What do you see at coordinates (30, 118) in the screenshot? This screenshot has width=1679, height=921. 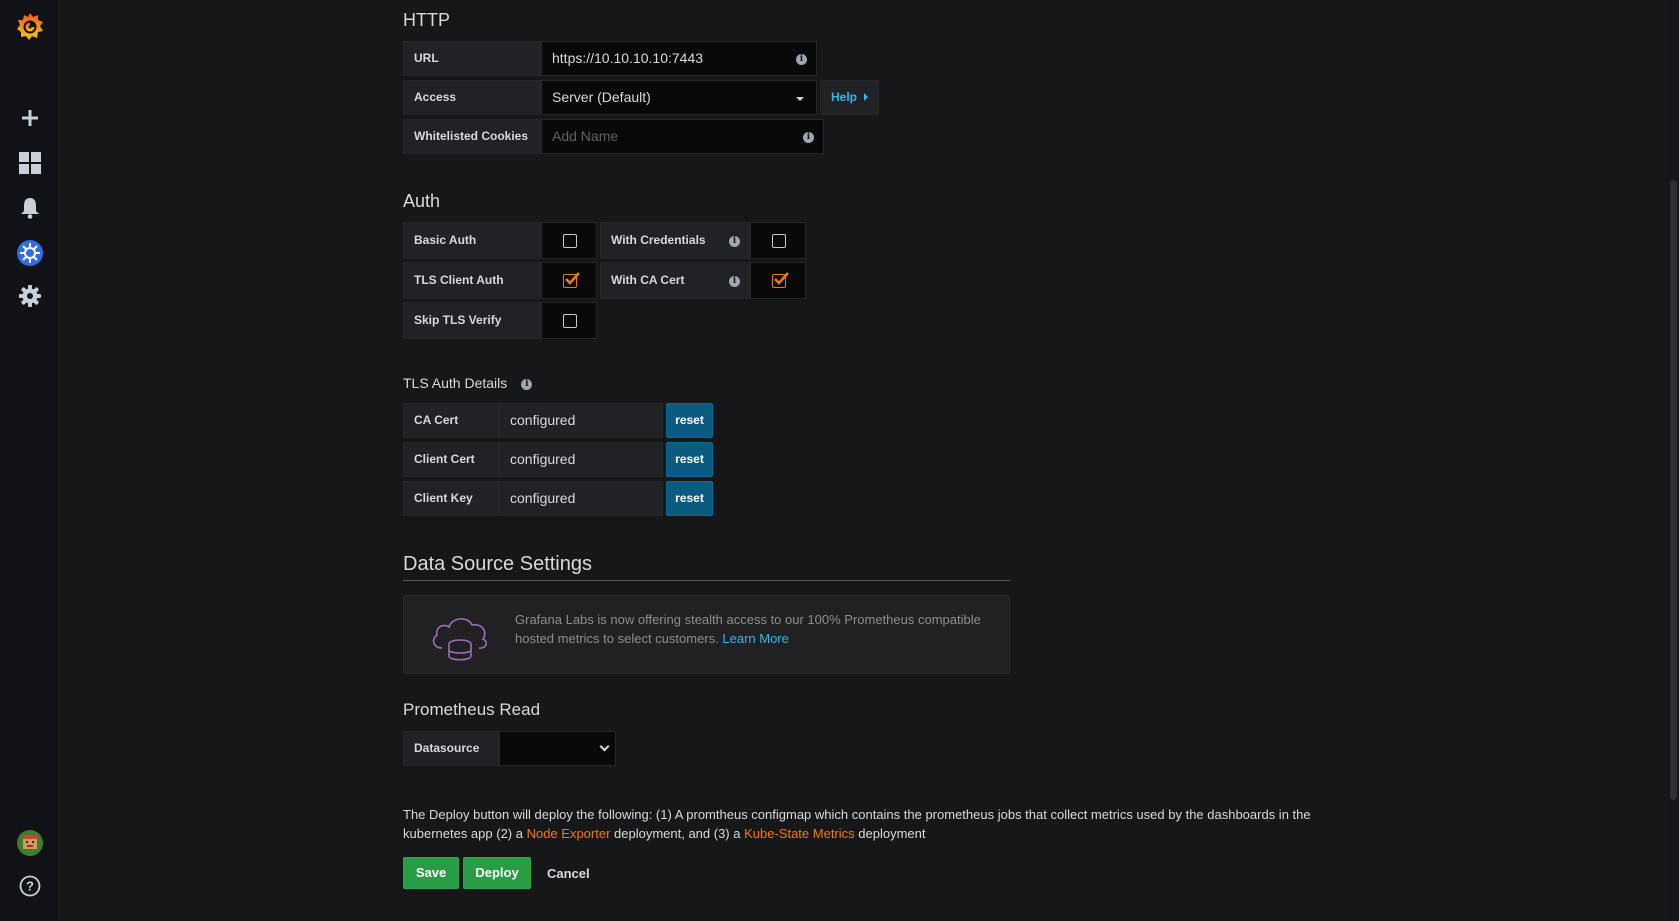 I see `plus-icon` at bounding box center [30, 118].